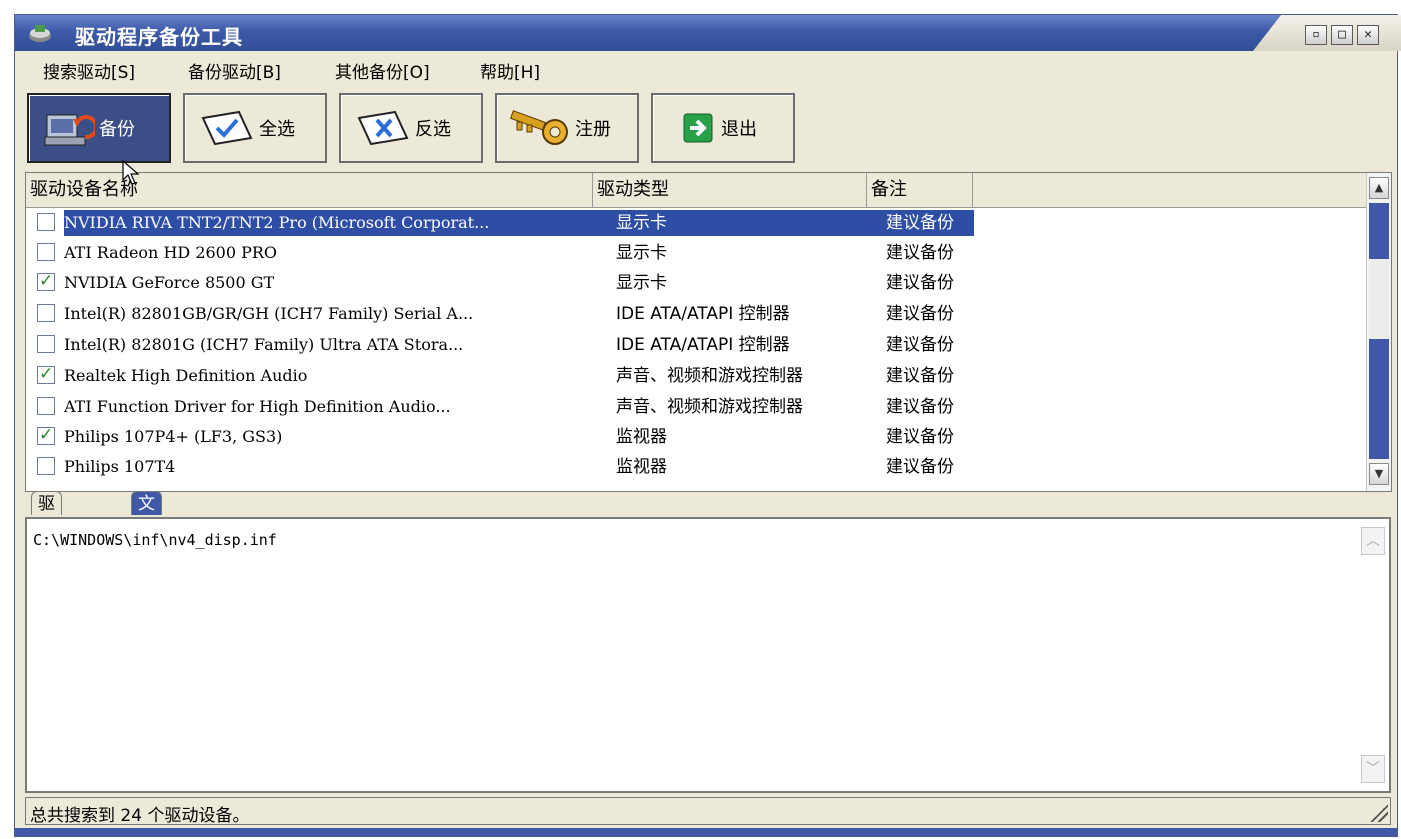 The width and height of the screenshot is (1401, 839). I want to click on maximize-button: □, so click(1342, 35).